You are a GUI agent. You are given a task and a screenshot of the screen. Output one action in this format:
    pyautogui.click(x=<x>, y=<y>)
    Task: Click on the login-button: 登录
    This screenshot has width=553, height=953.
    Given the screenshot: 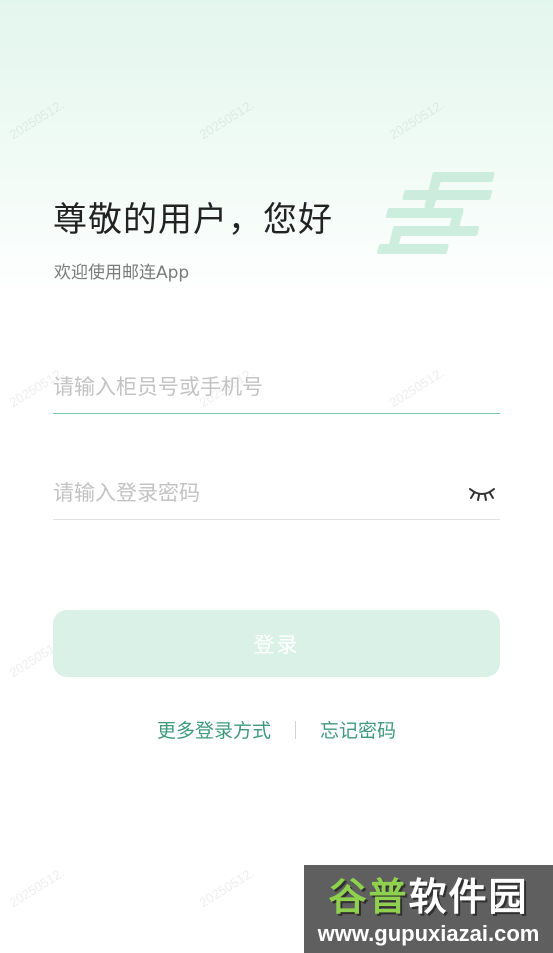 What is the action you would take?
    pyautogui.click(x=276, y=643)
    